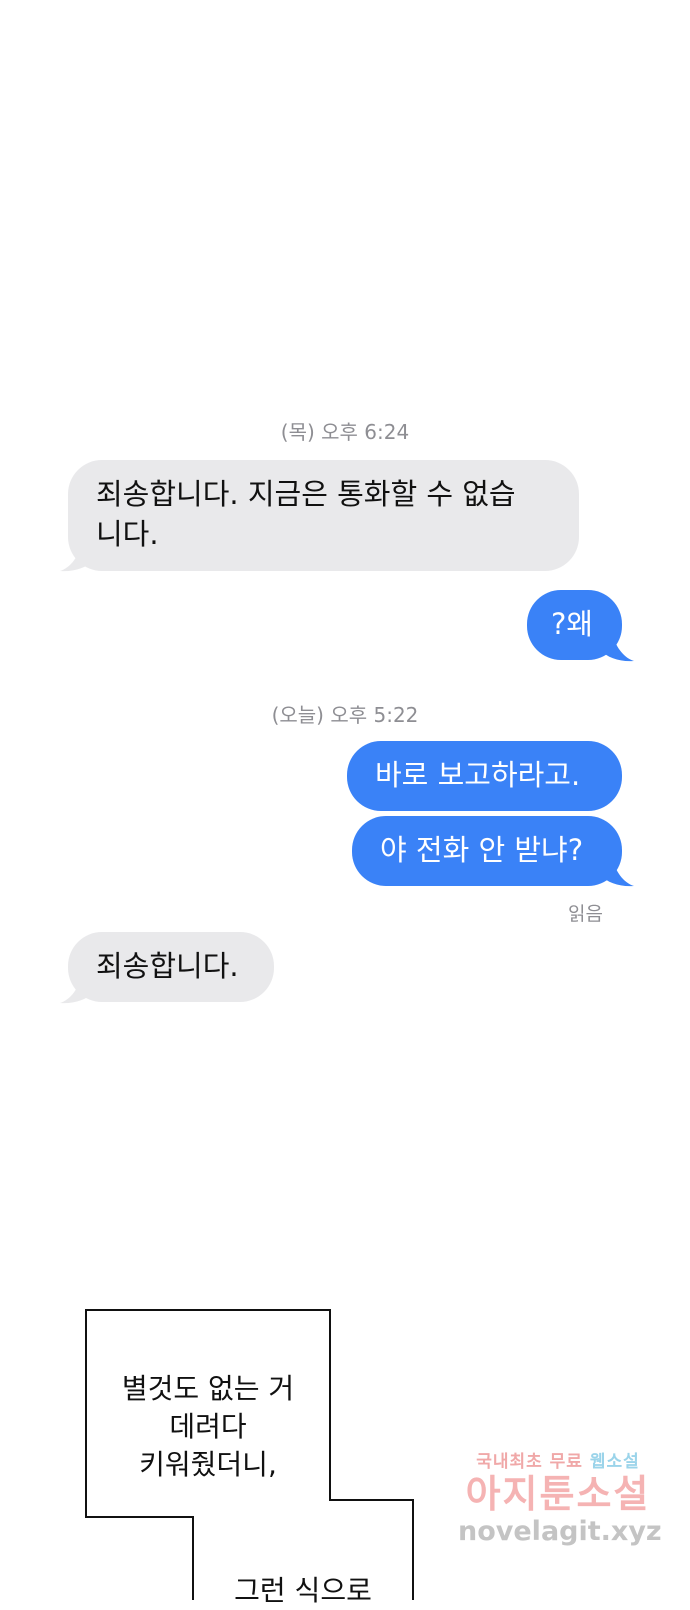  I want to click on caption-line: 별것도 없는 거, so click(208, 1388).